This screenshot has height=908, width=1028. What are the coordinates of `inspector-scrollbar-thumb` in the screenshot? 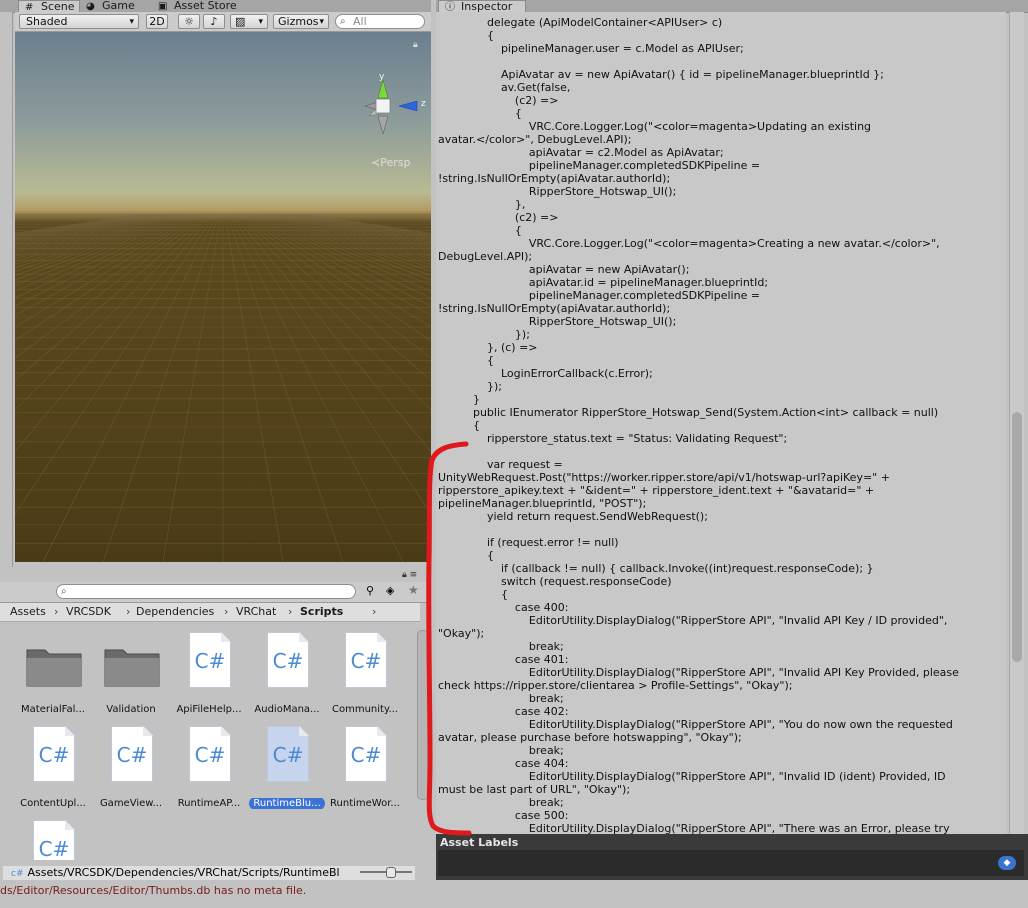 It's located at (1017, 537).